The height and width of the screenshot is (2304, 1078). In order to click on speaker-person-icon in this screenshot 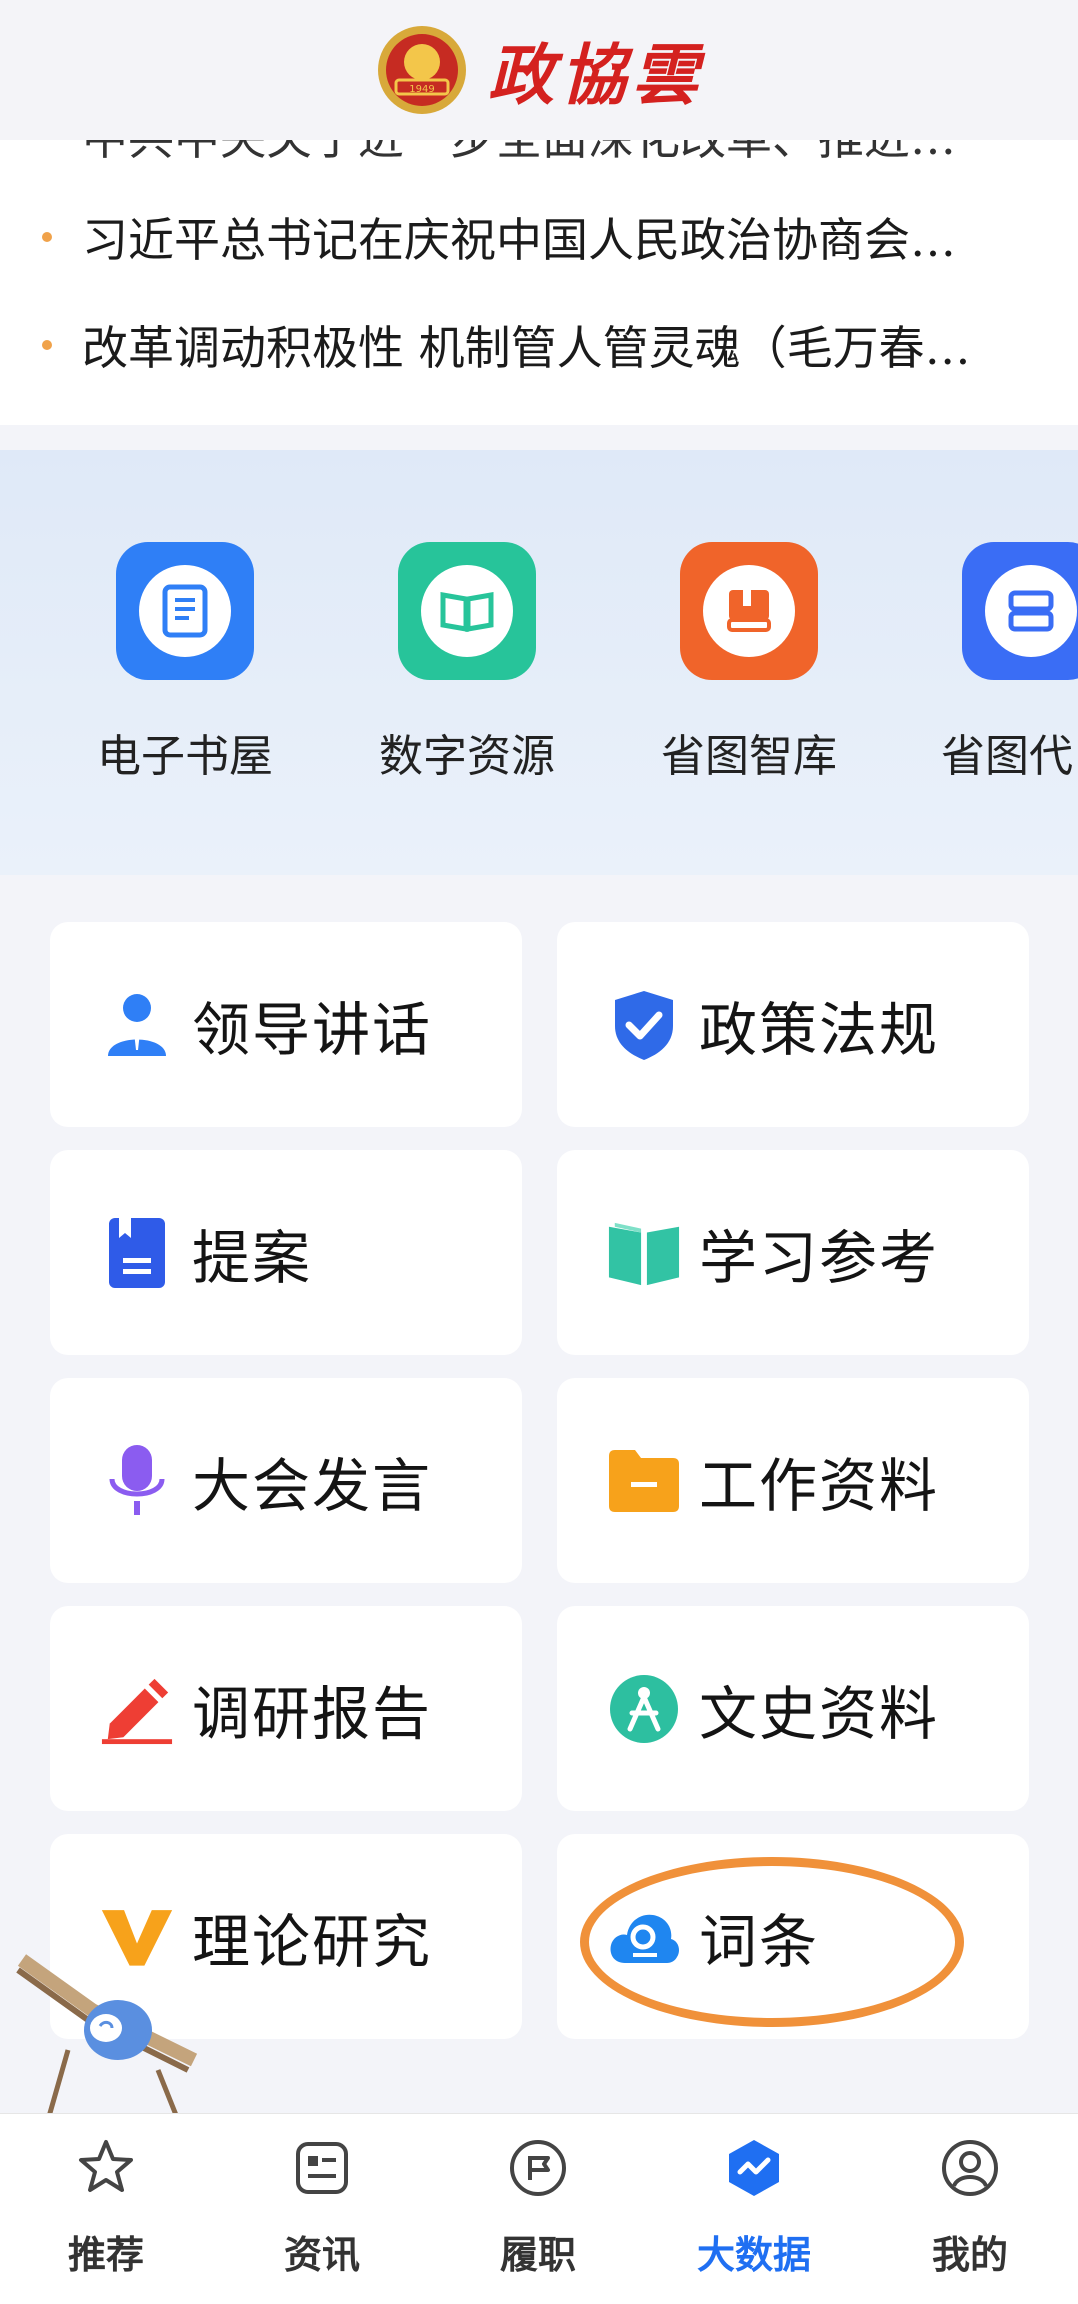, I will do `click(137, 1025)`.